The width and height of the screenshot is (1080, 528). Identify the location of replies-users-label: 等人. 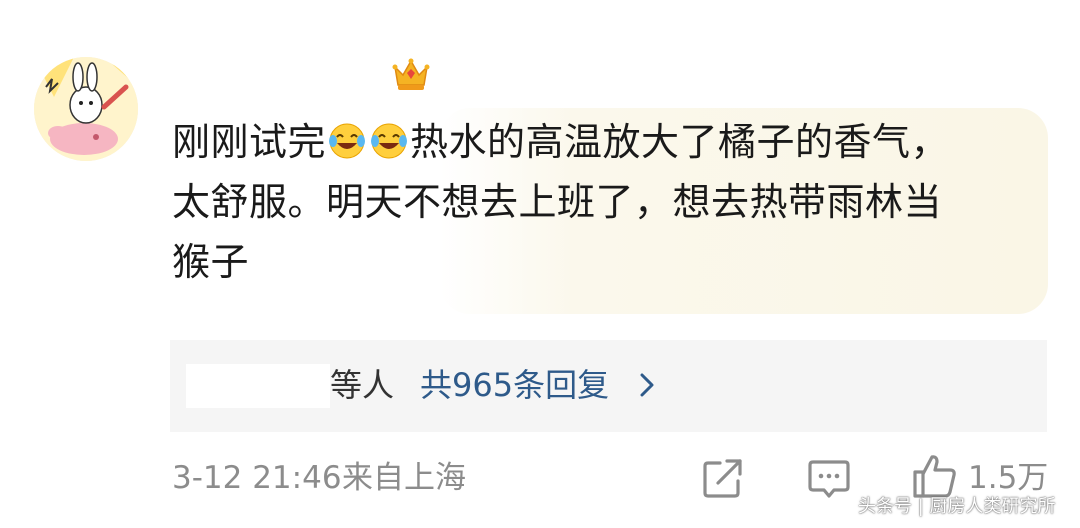
(362, 385).